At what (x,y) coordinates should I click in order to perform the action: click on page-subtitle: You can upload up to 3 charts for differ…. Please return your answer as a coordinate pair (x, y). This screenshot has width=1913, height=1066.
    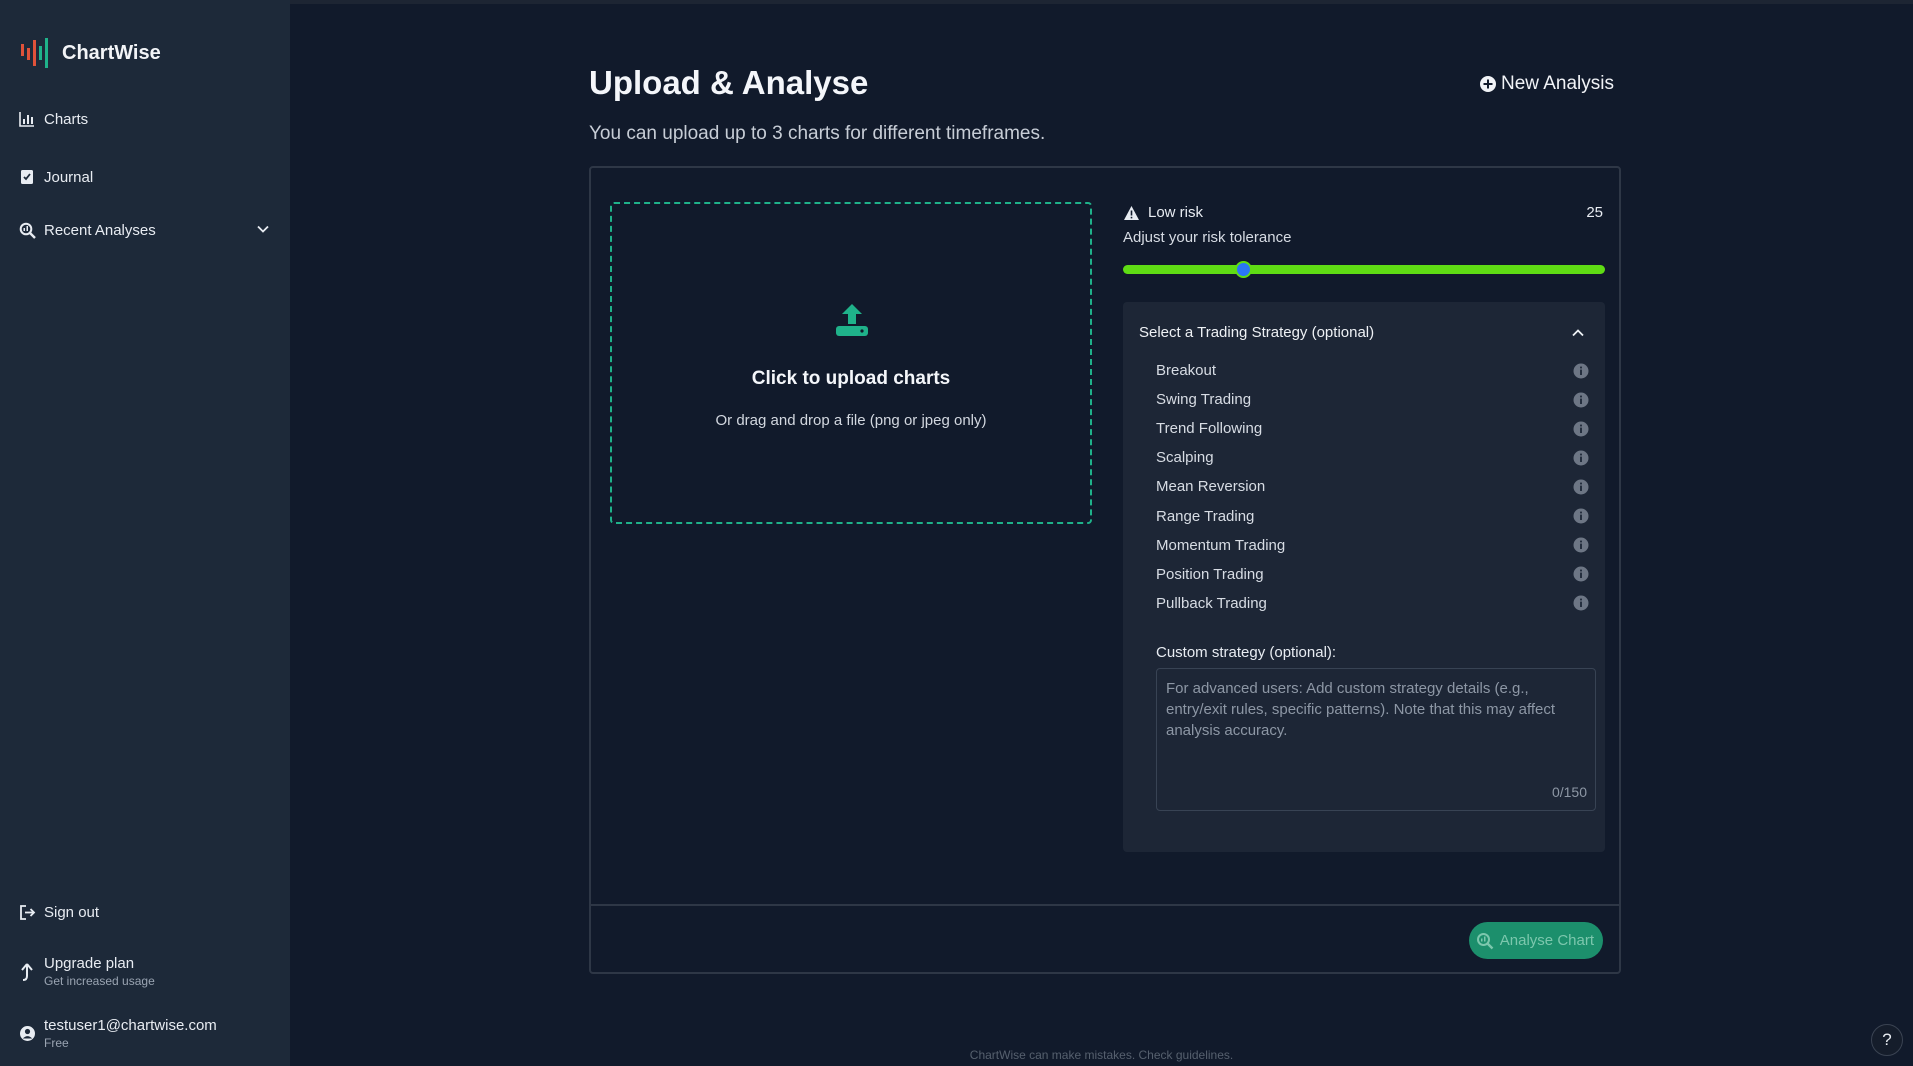
    Looking at the image, I should click on (817, 133).